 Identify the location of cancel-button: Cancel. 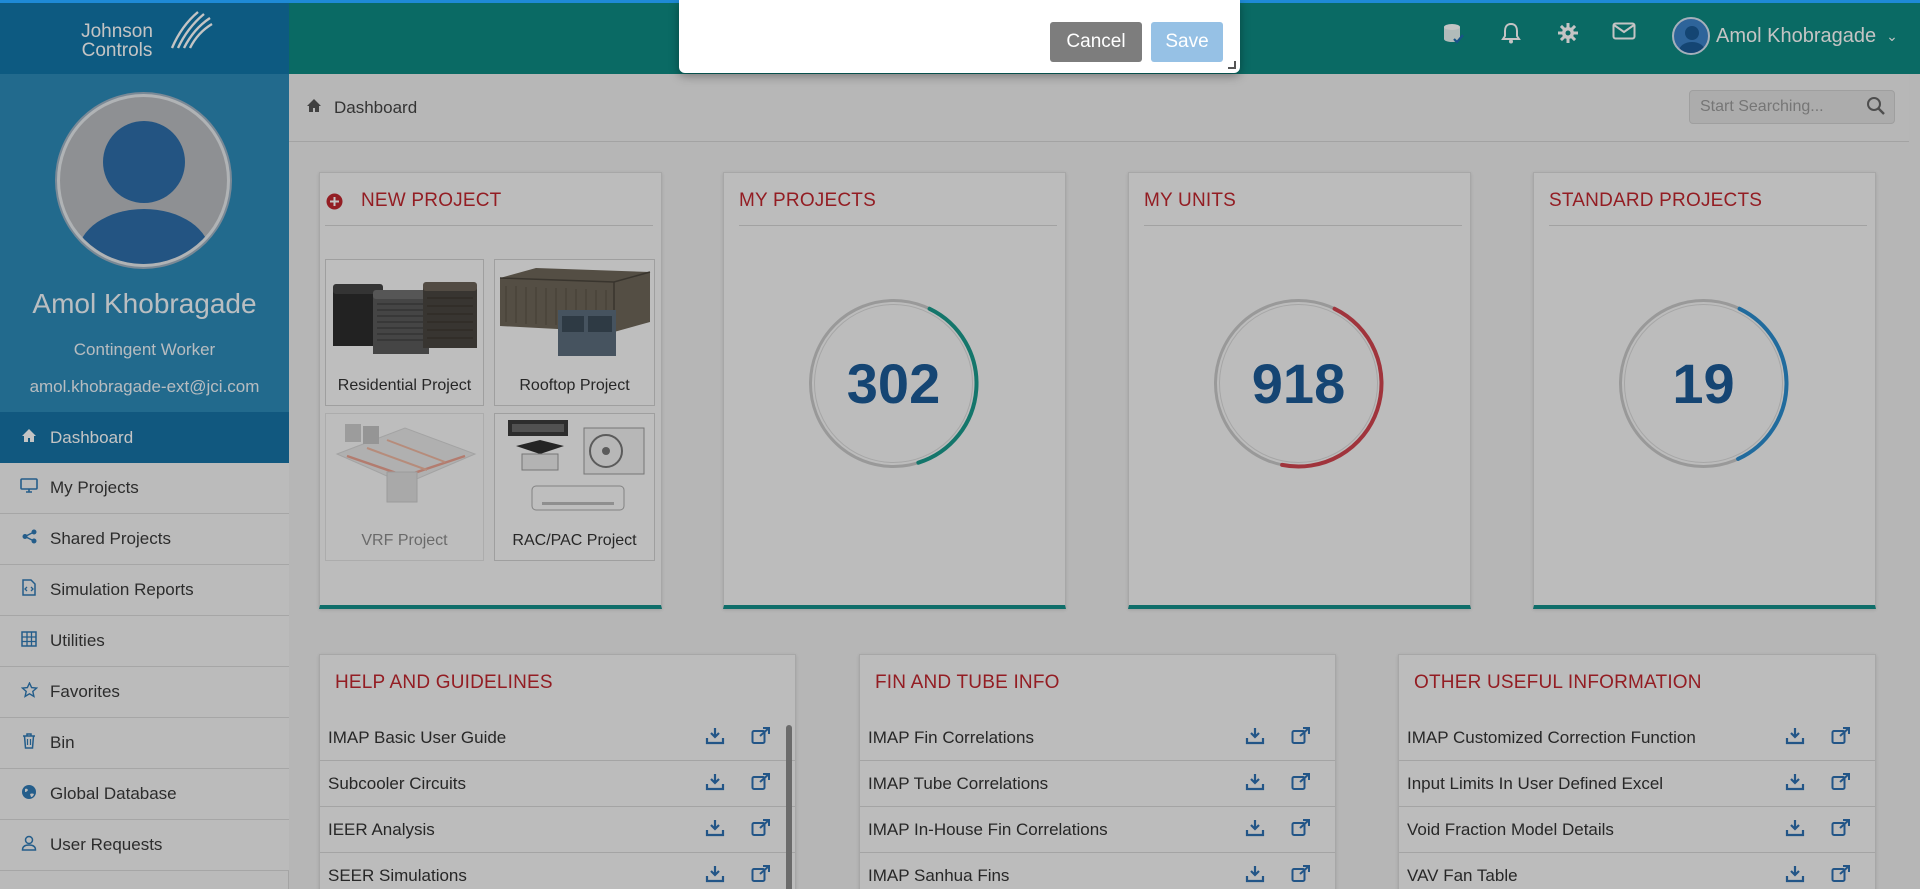
(1096, 42).